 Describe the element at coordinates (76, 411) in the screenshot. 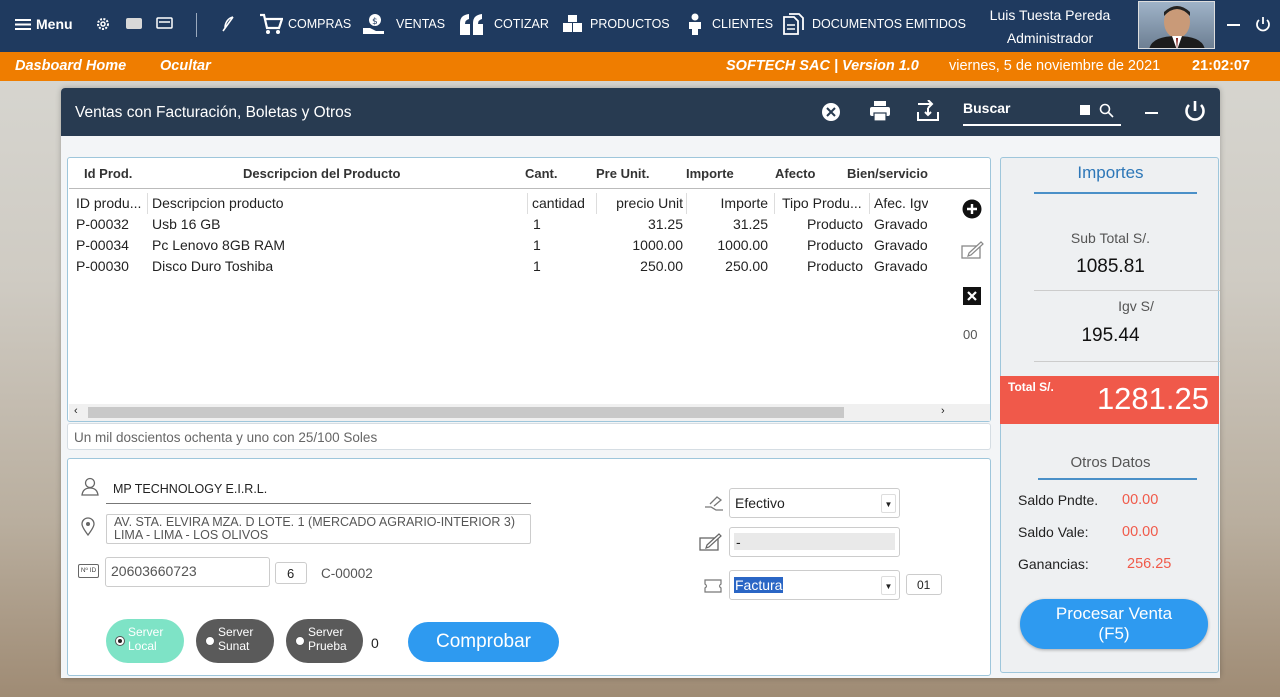

I see `scroll-left-icon: ‹` at that location.